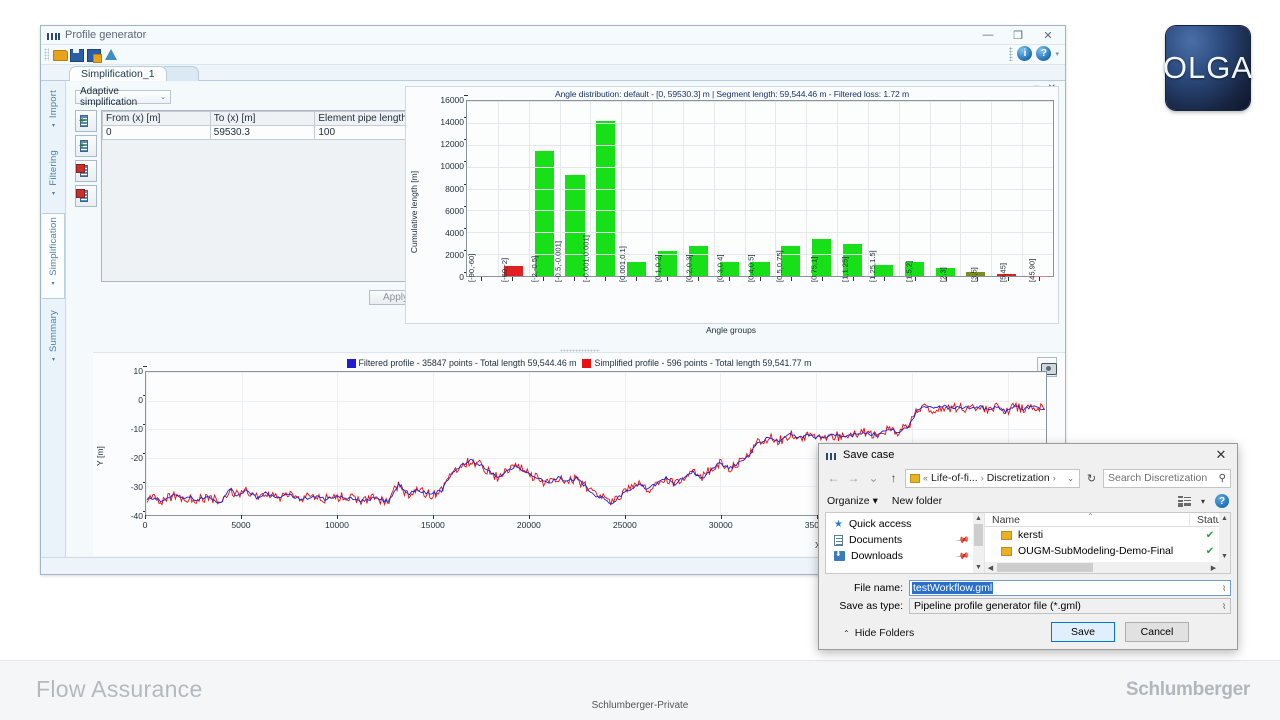 Image resolution: width=1280 pixels, height=720 pixels. What do you see at coordinates (905, 540) in the screenshot?
I see `nav-item-documents: Documents 📌` at bounding box center [905, 540].